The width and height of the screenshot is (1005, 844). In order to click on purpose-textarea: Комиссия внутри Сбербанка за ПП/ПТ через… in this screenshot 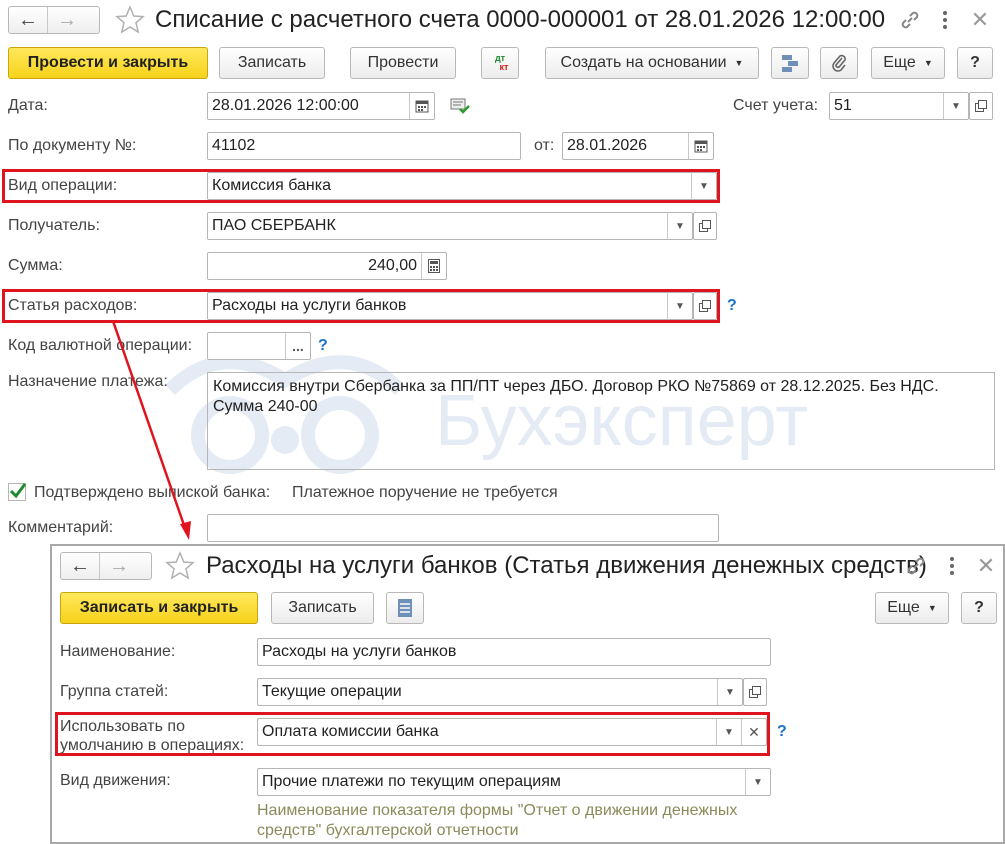, I will do `click(601, 421)`.